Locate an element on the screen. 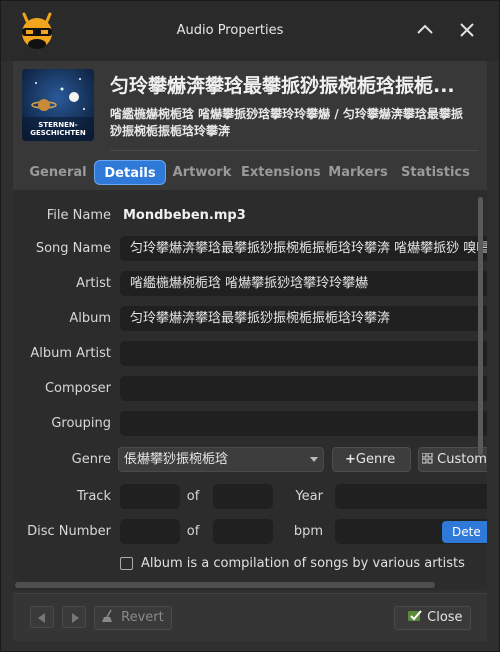 This screenshot has width=500, height=652. bpm-label: bpm is located at coordinates (308, 531).